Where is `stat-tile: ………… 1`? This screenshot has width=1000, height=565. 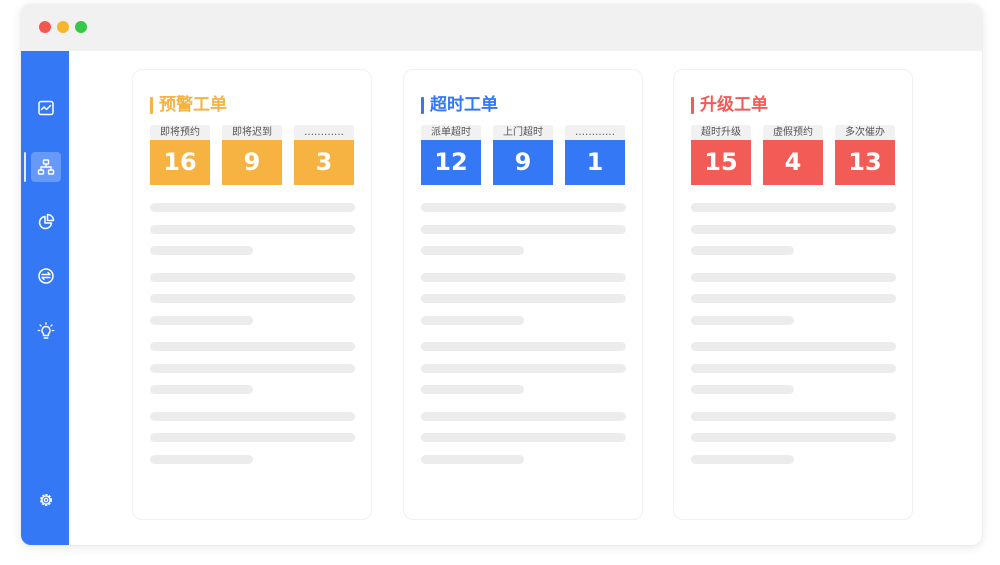
stat-tile: ………… 1 is located at coordinates (595, 155).